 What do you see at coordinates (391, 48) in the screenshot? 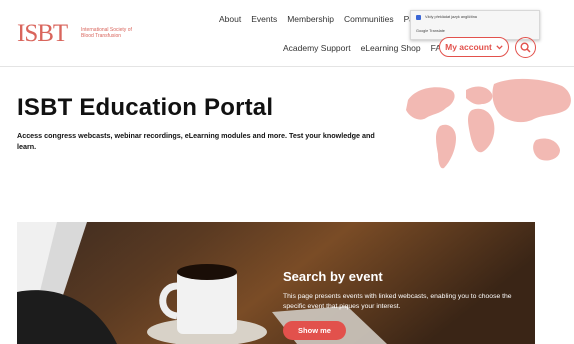
I see `nav-elearning-shop: eLearning Shop` at bounding box center [391, 48].